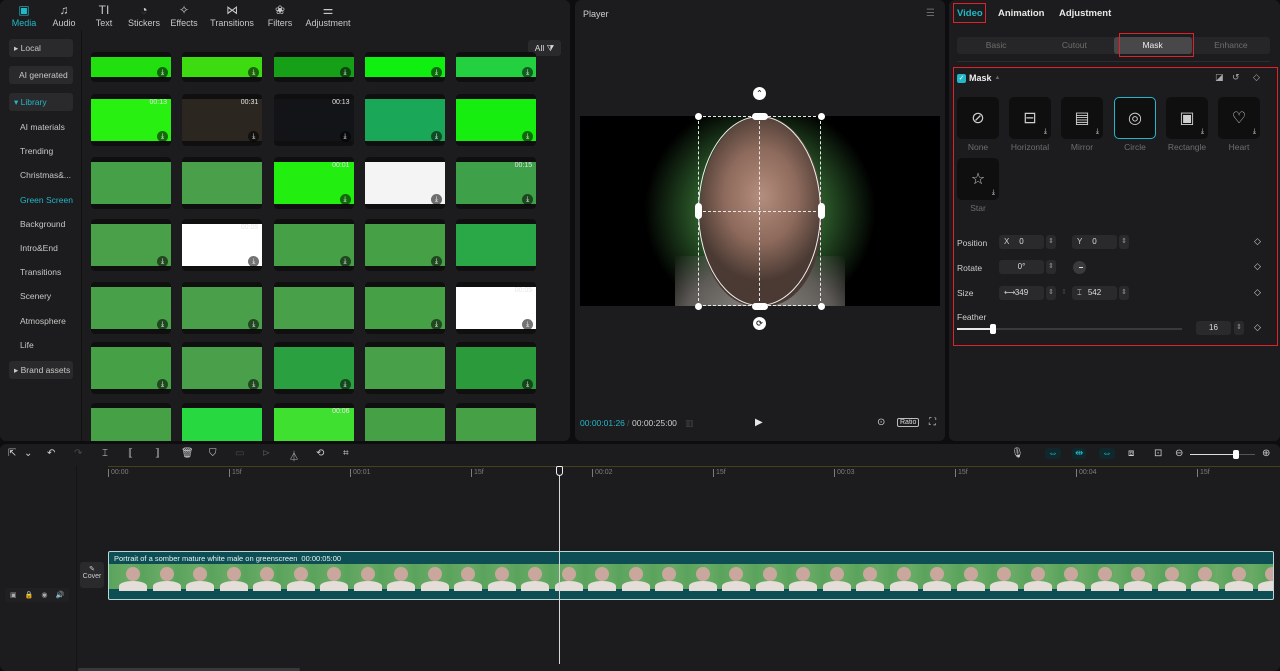 This screenshot has height=671, width=1280. Describe the element at coordinates (13, 595) in the screenshot. I see `track-thumbnail-icon: ▣` at that location.